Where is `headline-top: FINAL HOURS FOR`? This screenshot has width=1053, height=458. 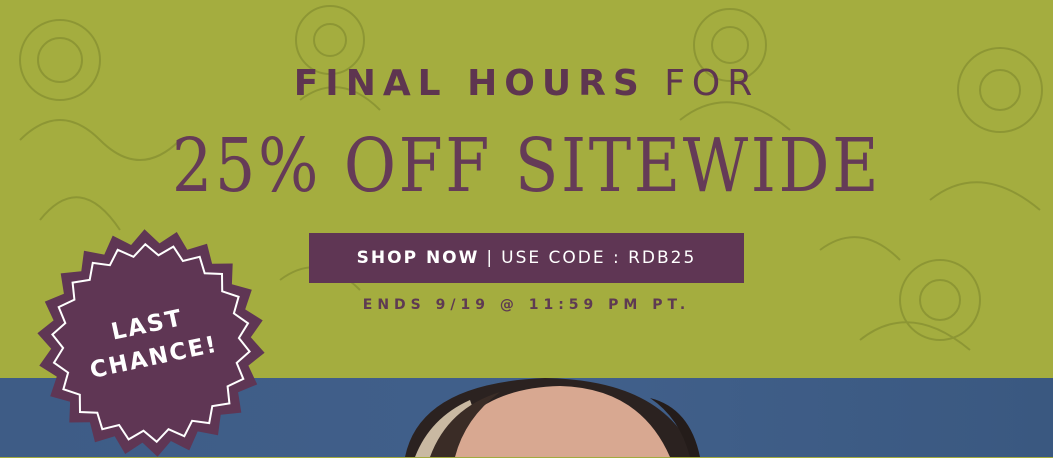
headline-top: FINAL HOURS FOR is located at coordinates (526, 84).